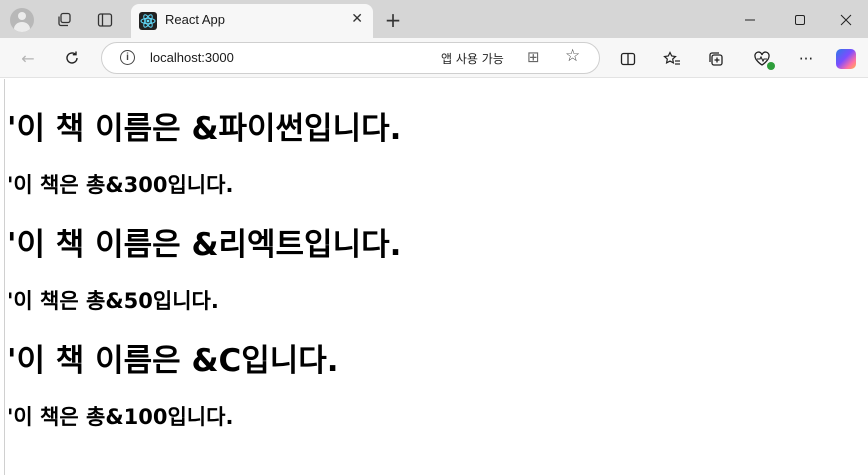 This screenshot has height=475, width=868. What do you see at coordinates (763, 59) in the screenshot?
I see `browser-essentials-icon` at bounding box center [763, 59].